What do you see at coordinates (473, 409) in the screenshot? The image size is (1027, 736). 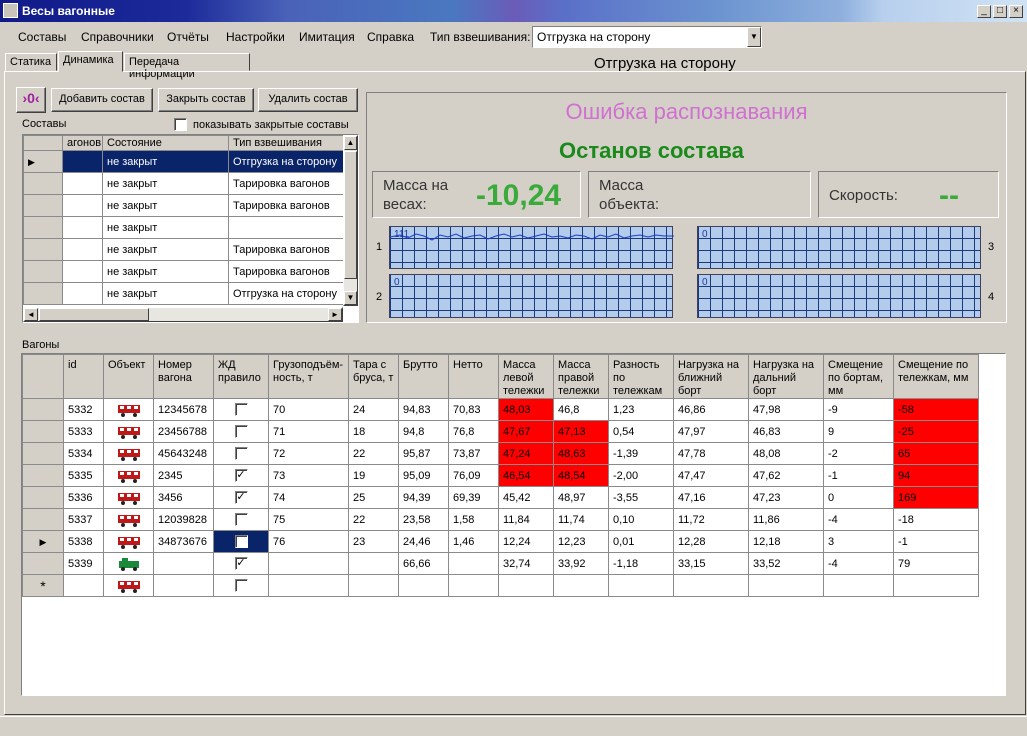 I see `wagon-net: 70,83` at bounding box center [473, 409].